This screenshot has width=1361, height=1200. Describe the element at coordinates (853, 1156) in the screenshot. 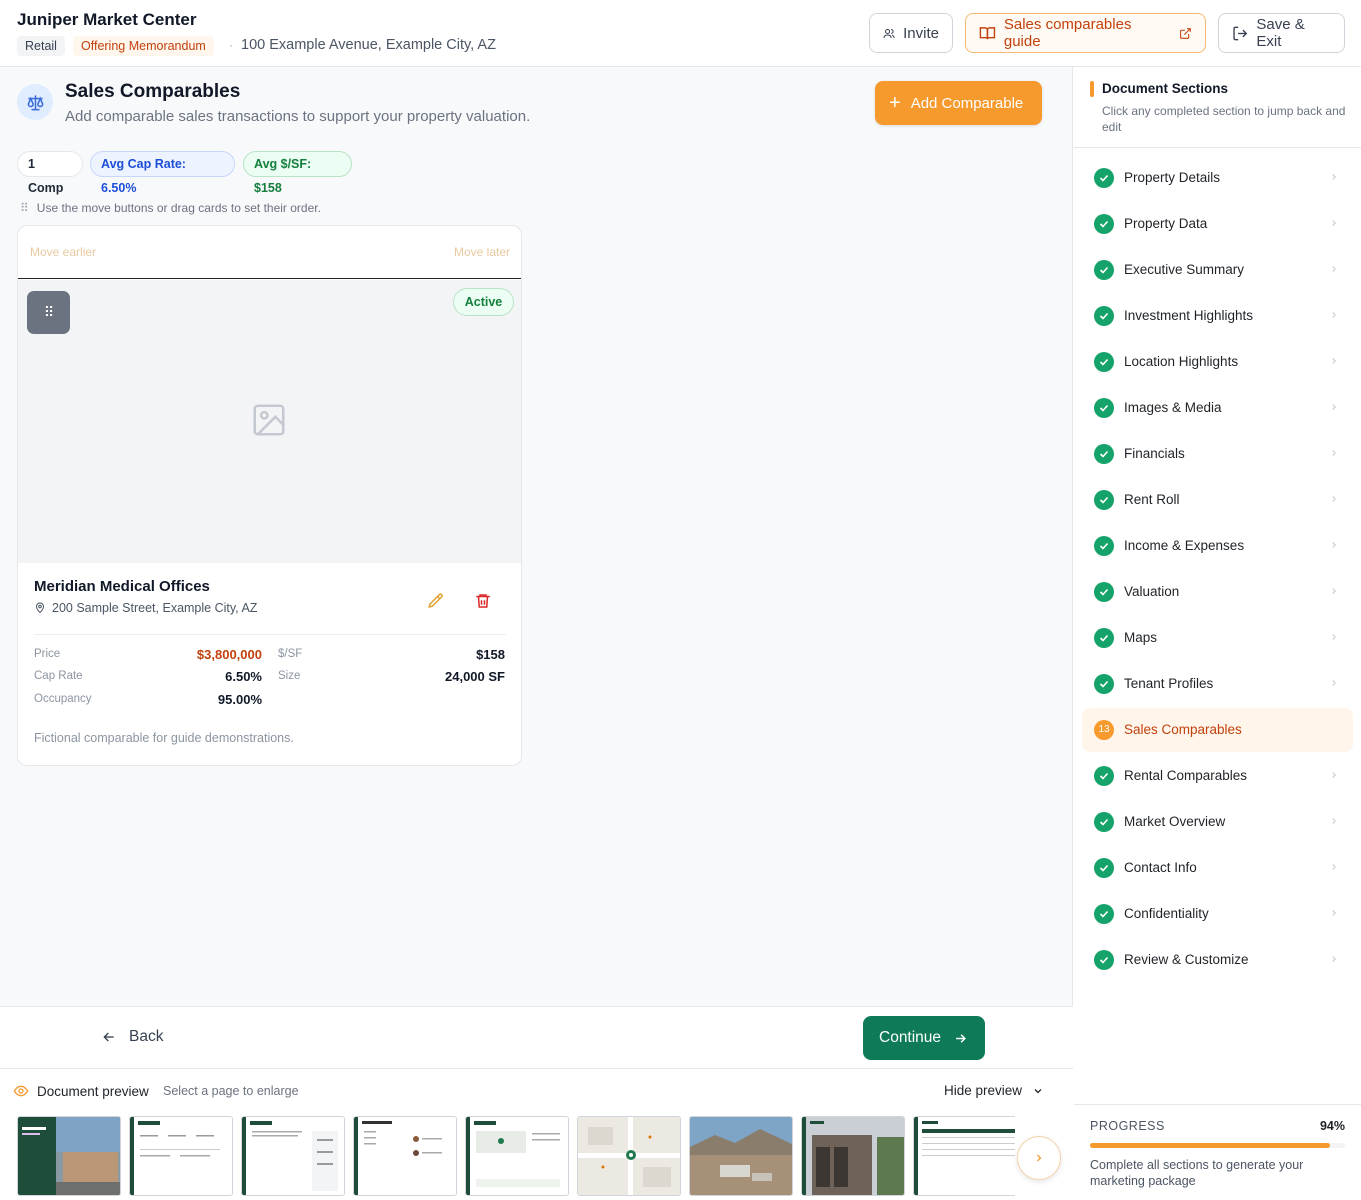

I see `page-thumbnail-storefront-photo` at that location.